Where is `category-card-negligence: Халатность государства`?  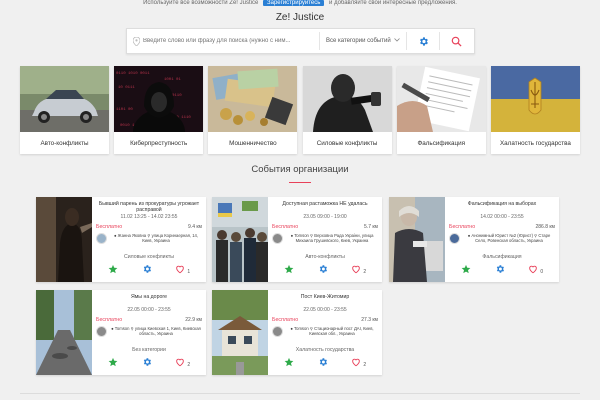
category-card-negligence: Халатность государства is located at coordinates (535, 110).